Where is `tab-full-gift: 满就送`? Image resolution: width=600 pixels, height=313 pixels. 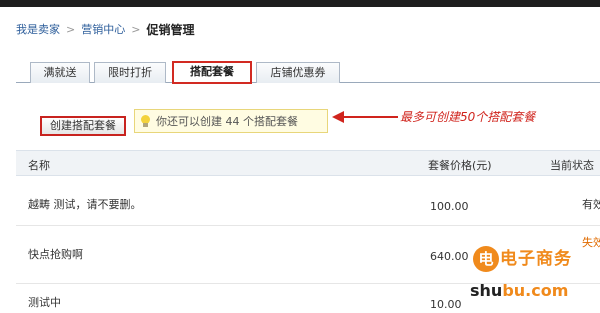
tab-full-gift: 满就送 is located at coordinates (60, 72).